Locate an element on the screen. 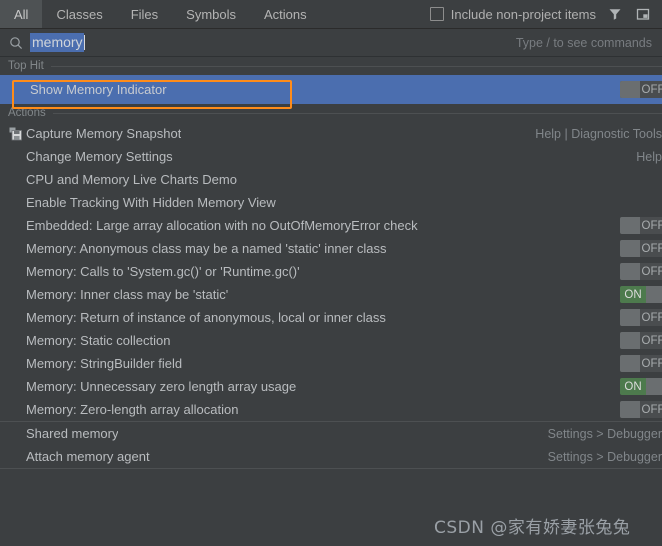  tab-classes: Classes is located at coordinates (79, 14).